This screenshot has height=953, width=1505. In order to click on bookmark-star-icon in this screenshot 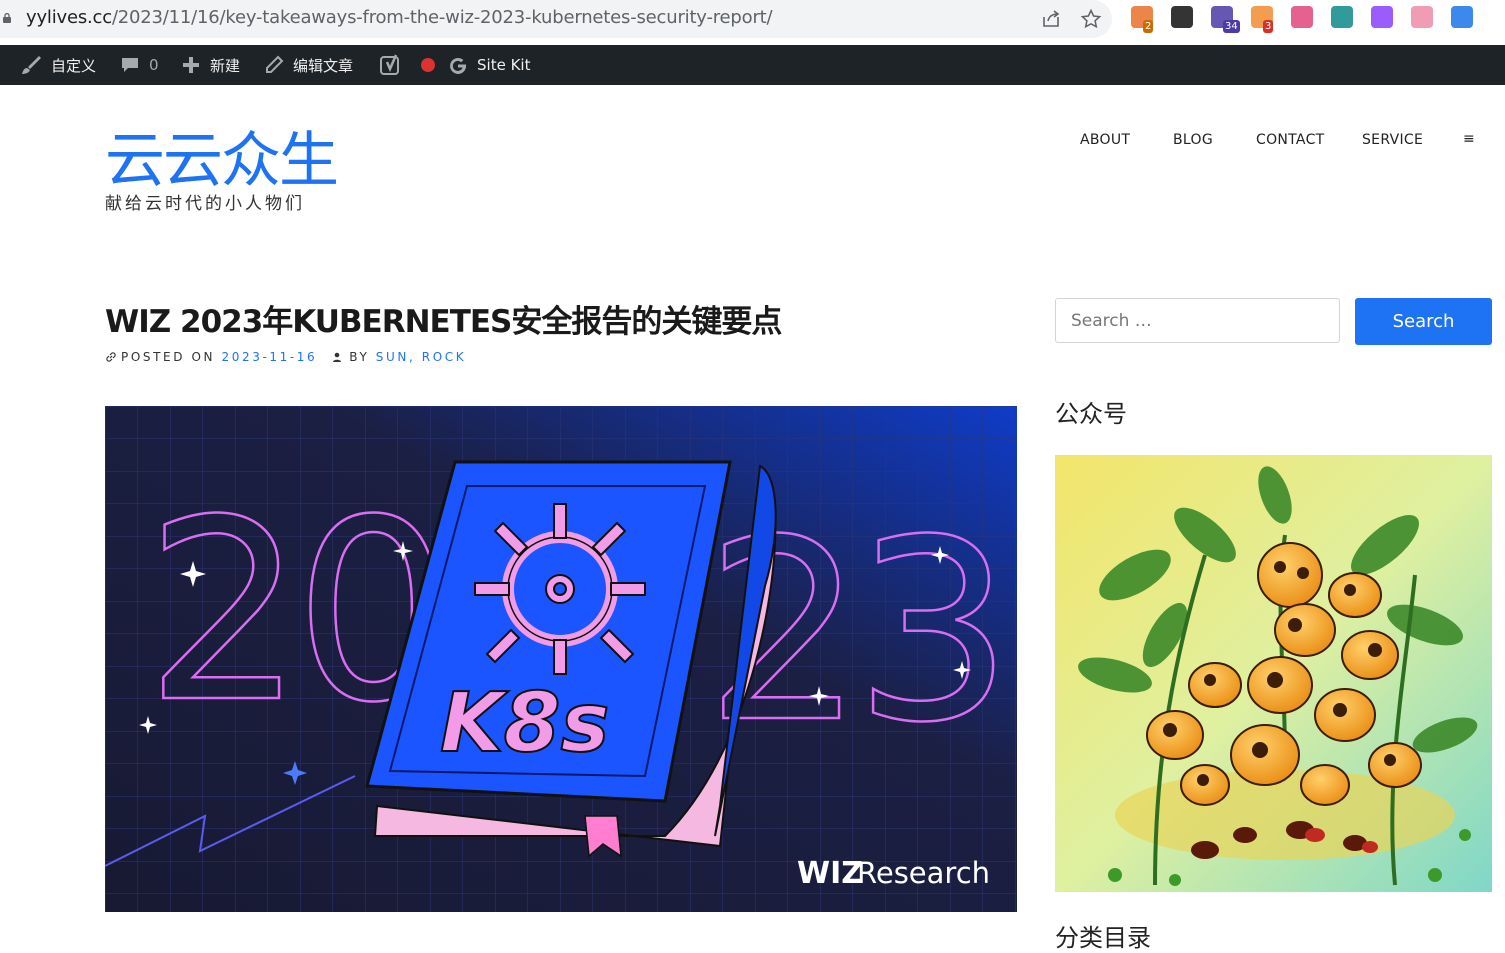, I will do `click(1091, 19)`.